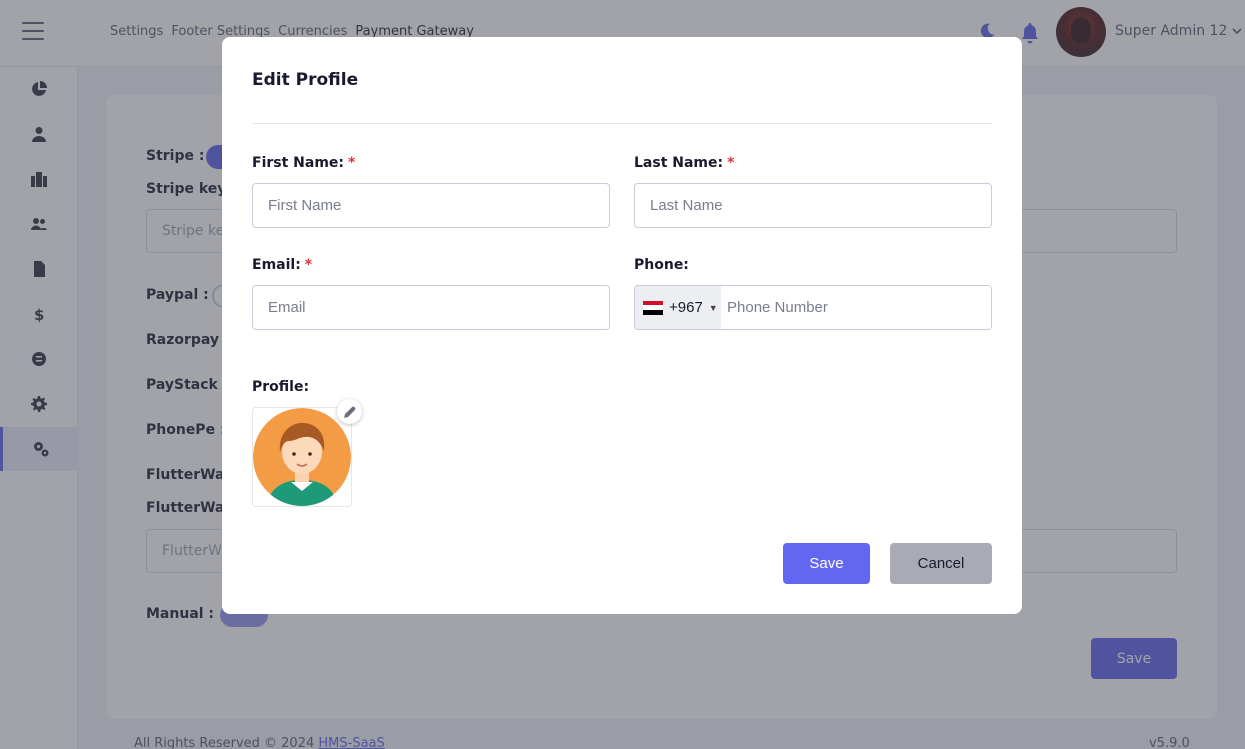 The image size is (1245, 749). What do you see at coordinates (431, 307) in the screenshot?
I see `email-input` at bounding box center [431, 307].